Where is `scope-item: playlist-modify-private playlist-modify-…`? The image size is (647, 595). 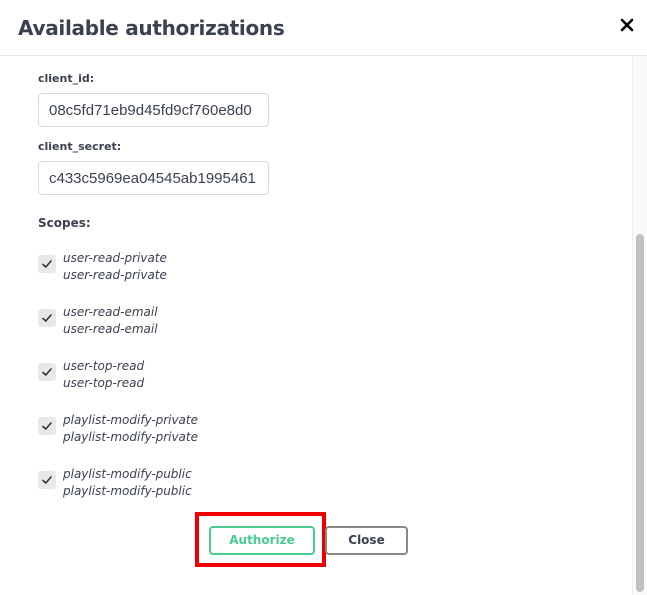
scope-item: playlist-modify-private playlist-modify-… is located at coordinates (188, 433).